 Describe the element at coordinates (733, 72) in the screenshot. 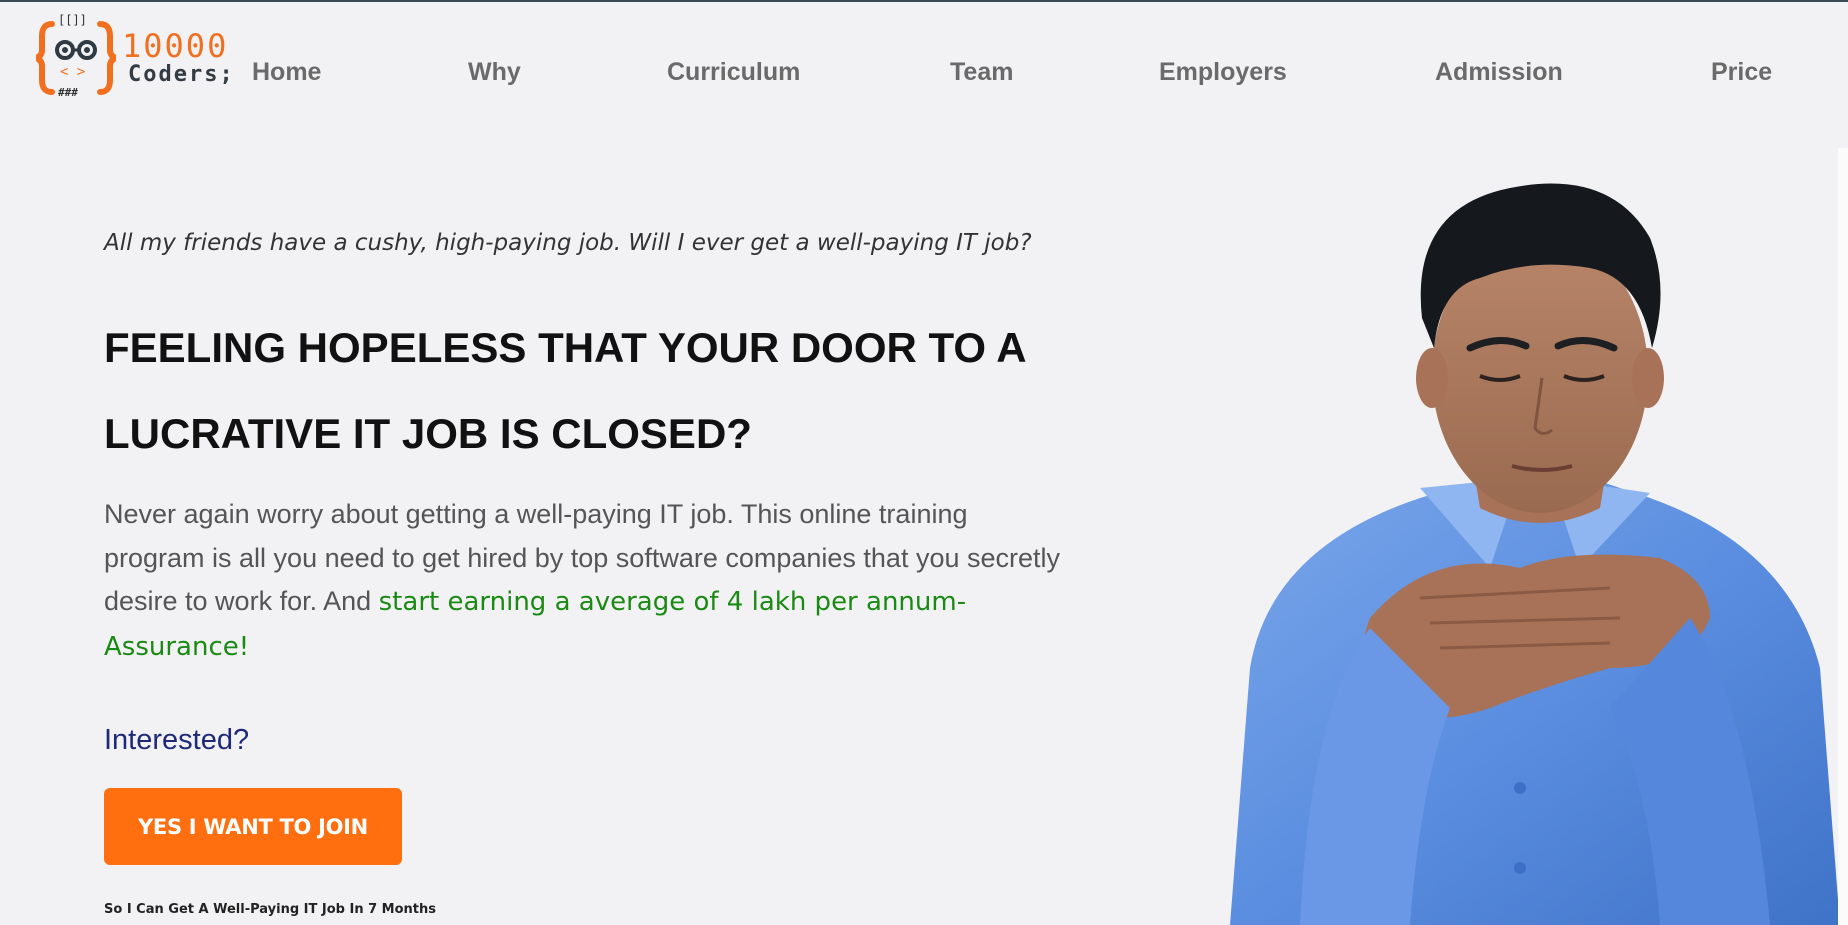

I see `nav-curriculum: Curriculum` at that location.